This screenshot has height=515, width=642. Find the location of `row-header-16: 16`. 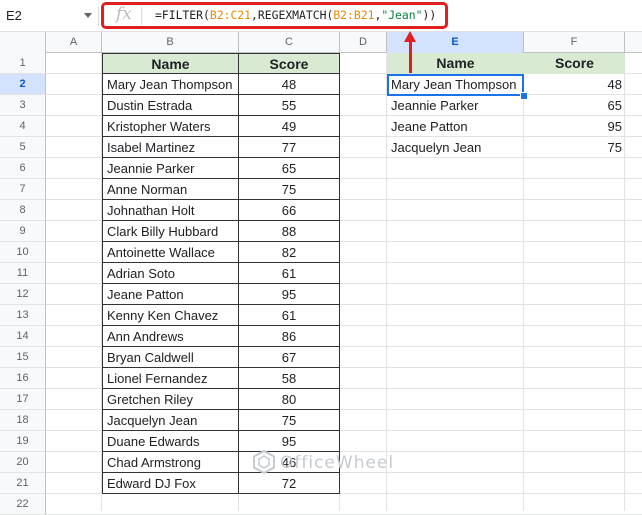

row-header-16: 16 is located at coordinates (23, 378).